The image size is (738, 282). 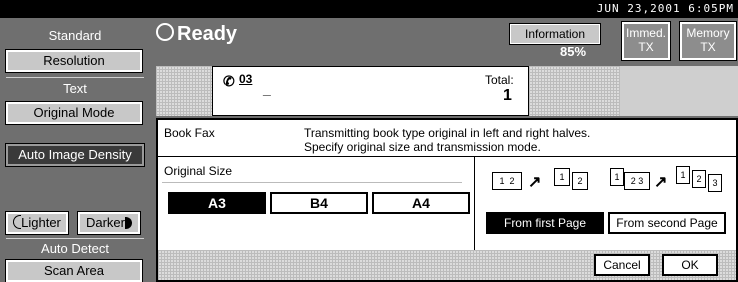 What do you see at coordinates (74, 270) in the screenshot?
I see `scan-area-button: Scan Area` at bounding box center [74, 270].